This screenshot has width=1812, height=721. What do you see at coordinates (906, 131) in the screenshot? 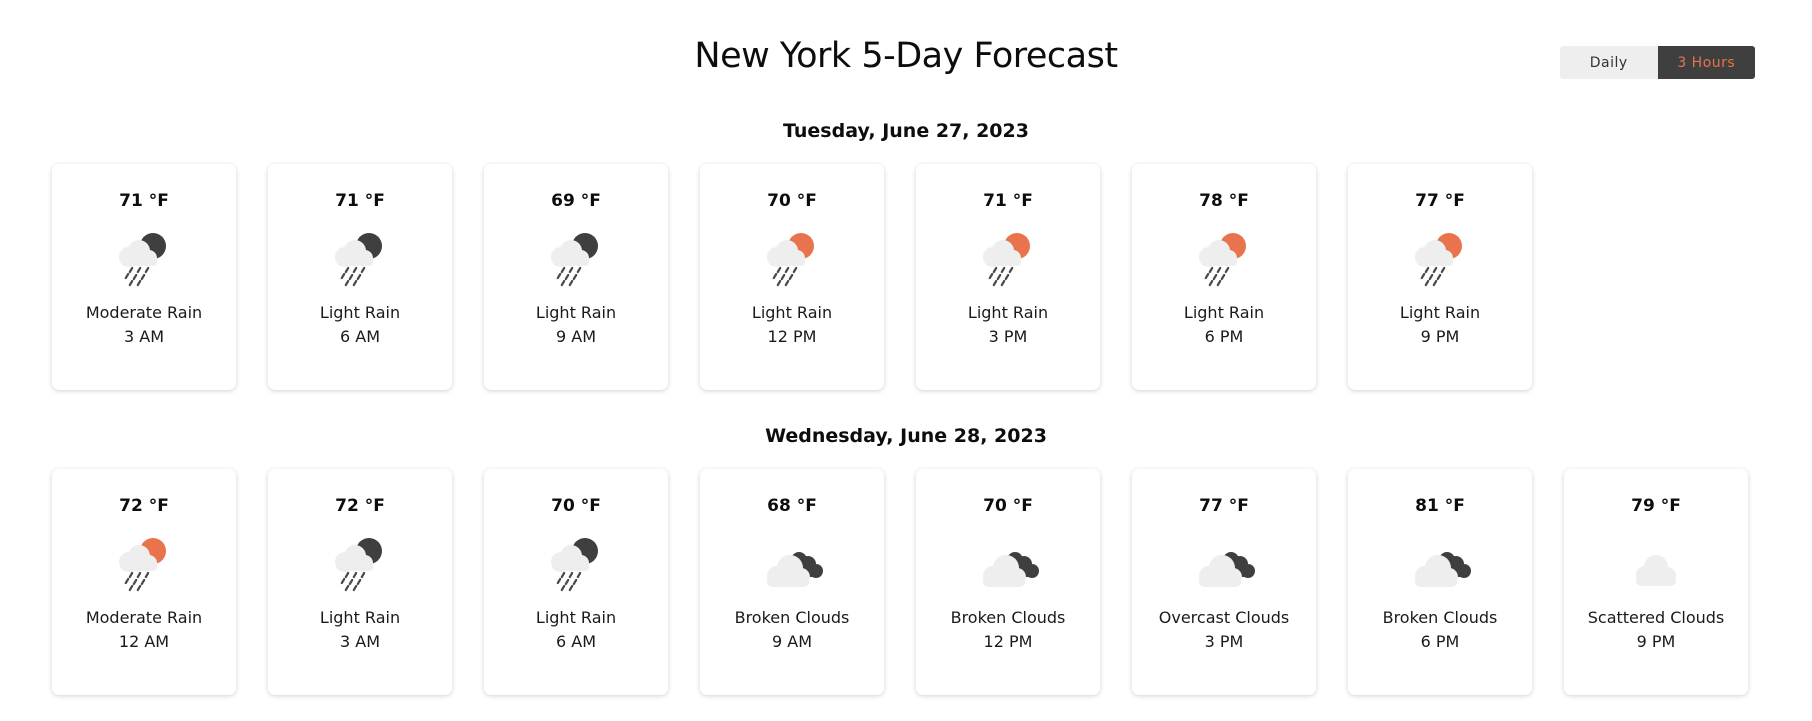
I see `day-heading-tuesday: Tuesday, June 27, 2023` at bounding box center [906, 131].